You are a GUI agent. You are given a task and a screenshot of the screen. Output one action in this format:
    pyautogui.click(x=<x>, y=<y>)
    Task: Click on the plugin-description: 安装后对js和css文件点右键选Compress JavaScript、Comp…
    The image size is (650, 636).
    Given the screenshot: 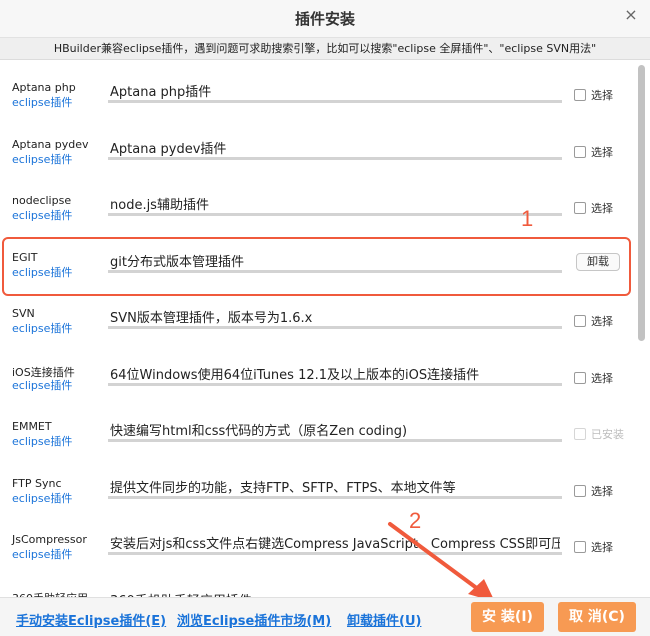 What is the action you would take?
    pyautogui.click(x=335, y=544)
    